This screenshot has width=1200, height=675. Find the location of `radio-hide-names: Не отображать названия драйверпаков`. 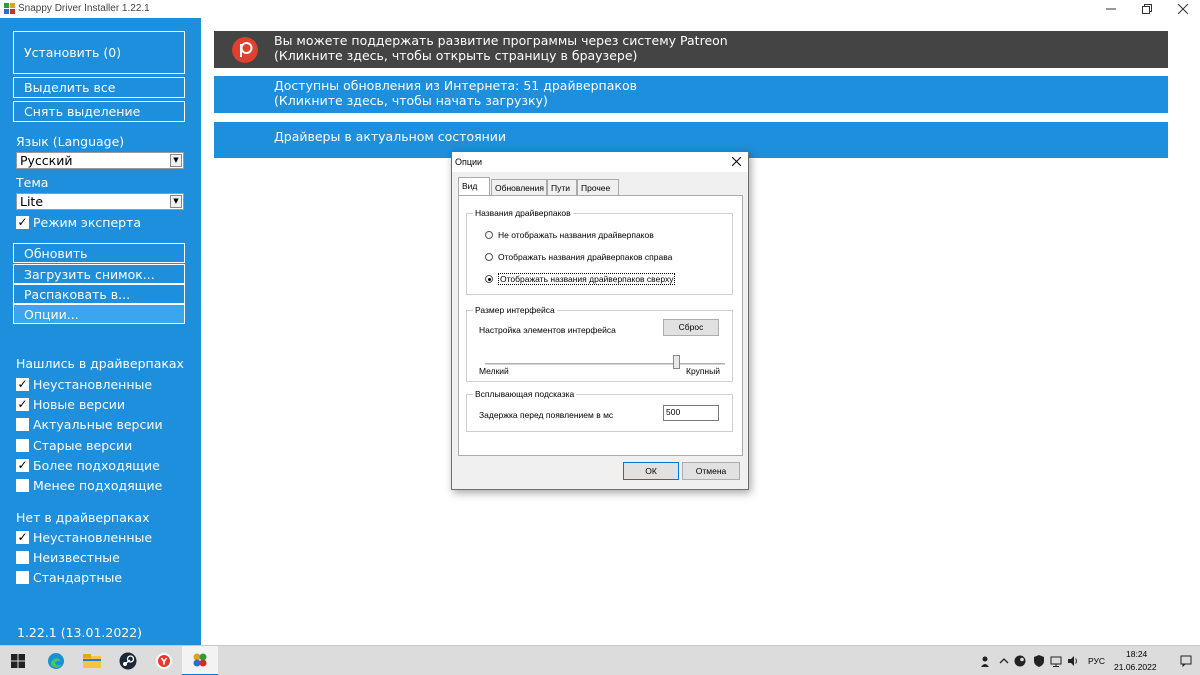

radio-hide-names: Не отображать названия драйверпаков is located at coordinates (569, 235).